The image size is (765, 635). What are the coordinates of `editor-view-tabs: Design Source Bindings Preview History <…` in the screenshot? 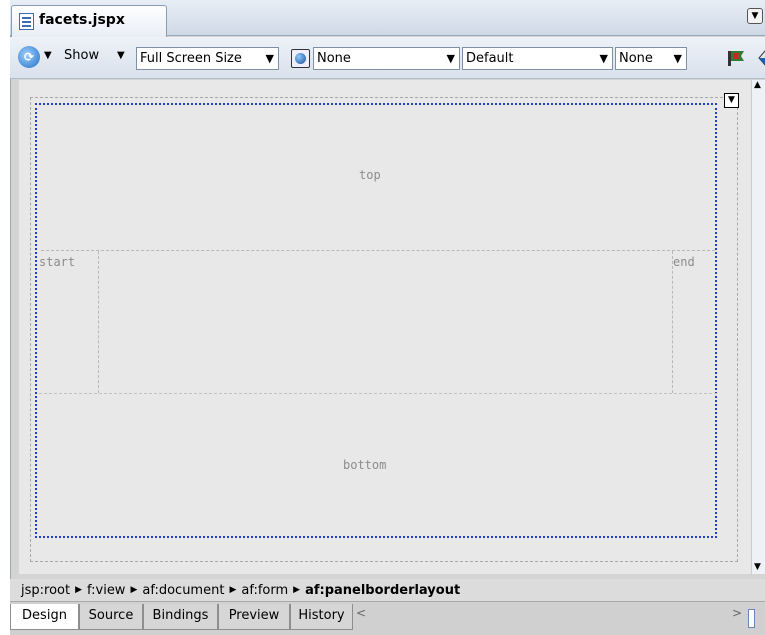 It's located at (387, 618).